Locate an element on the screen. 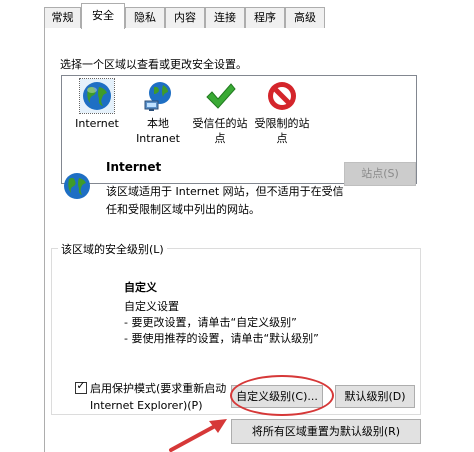  zone-prompt: 选择一个区域以查看或更改安全设置。 is located at coordinates (153, 64).